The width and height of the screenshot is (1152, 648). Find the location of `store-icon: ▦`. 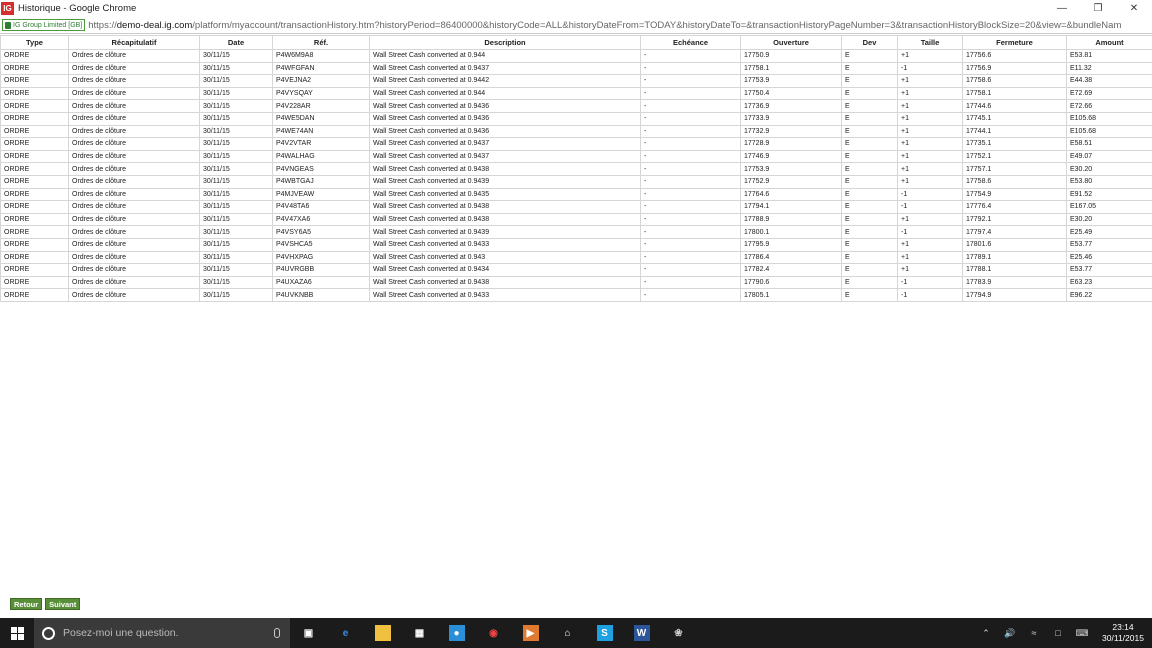

store-icon: ▦ is located at coordinates (419, 633).